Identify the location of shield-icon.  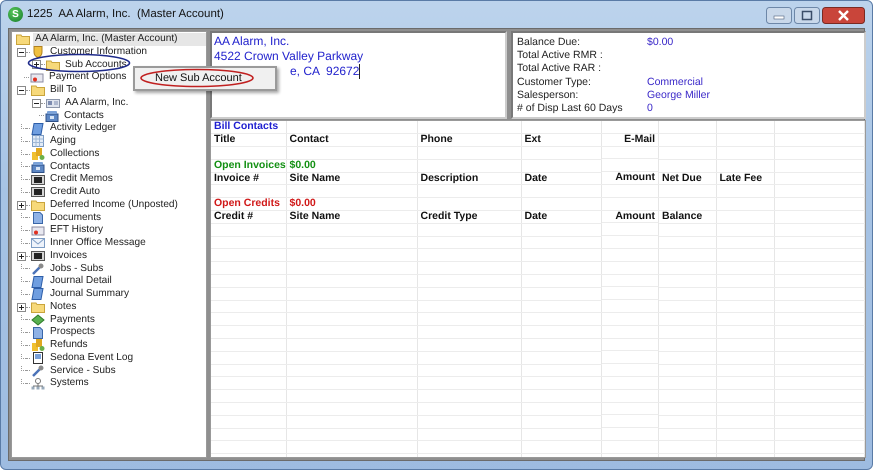
(38, 52).